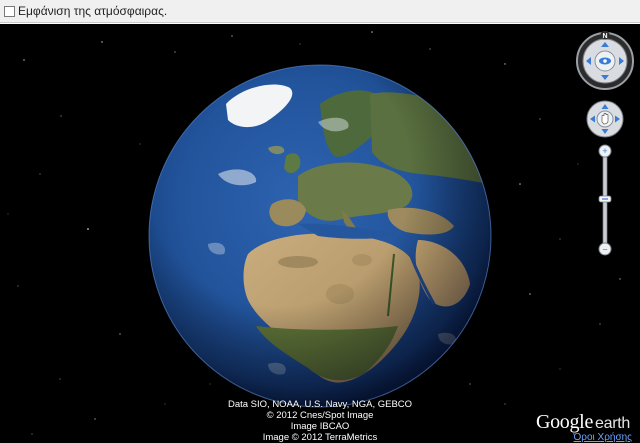 The width and height of the screenshot is (640, 443). Describe the element at coordinates (604, 250) in the screenshot. I see `zoom-out-icon: −` at that location.